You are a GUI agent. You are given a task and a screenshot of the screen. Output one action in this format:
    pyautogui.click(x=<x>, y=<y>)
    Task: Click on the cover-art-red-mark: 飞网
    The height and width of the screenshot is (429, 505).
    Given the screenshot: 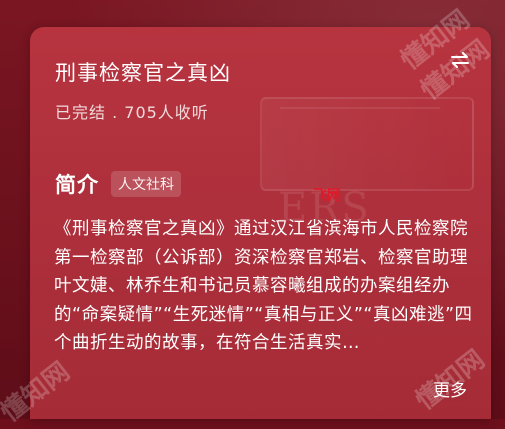 What is the action you would take?
    pyautogui.click(x=327, y=196)
    